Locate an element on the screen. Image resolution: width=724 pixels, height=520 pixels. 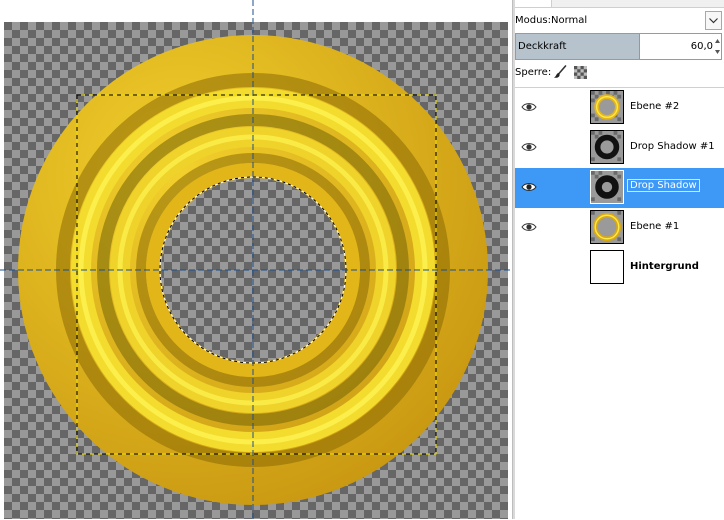
opacity-slider: Deckkraft 60,0 is located at coordinates (618, 46).